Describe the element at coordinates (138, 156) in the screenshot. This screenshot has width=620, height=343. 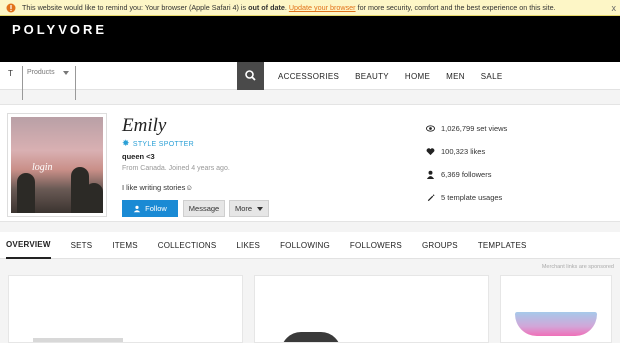
I see `profile-tagline: queen <3` at that location.